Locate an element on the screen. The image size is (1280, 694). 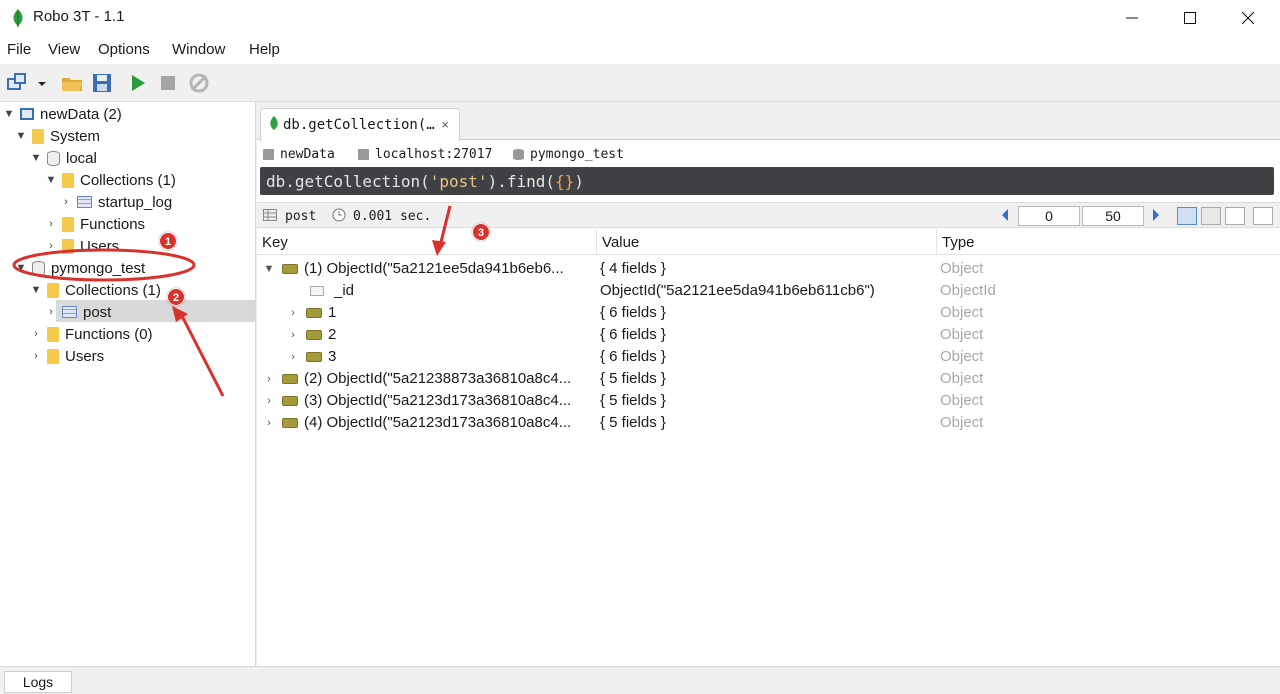
tree-local-users: › Users is located at coordinates (81, 246).